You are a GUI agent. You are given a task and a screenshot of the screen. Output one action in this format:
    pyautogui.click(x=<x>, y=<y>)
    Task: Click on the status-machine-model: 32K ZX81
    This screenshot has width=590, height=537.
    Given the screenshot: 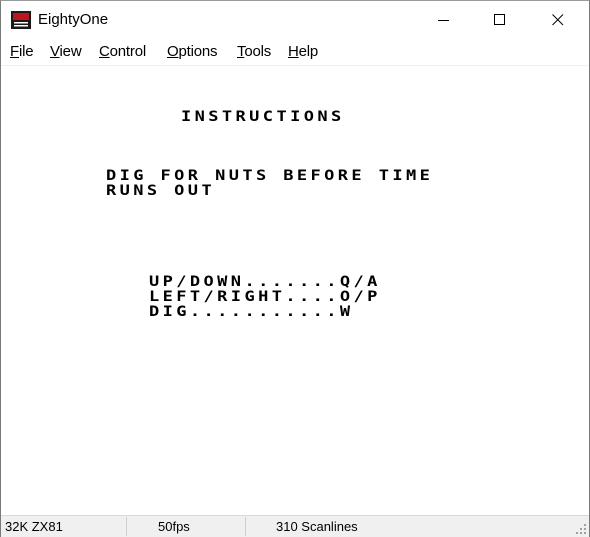 What is the action you would take?
    pyautogui.click(x=34, y=526)
    